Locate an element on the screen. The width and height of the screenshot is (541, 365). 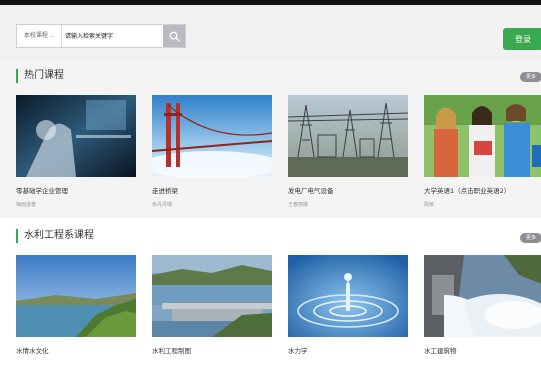
search-scope-label: 本校课程 is located at coordinates (35, 35).